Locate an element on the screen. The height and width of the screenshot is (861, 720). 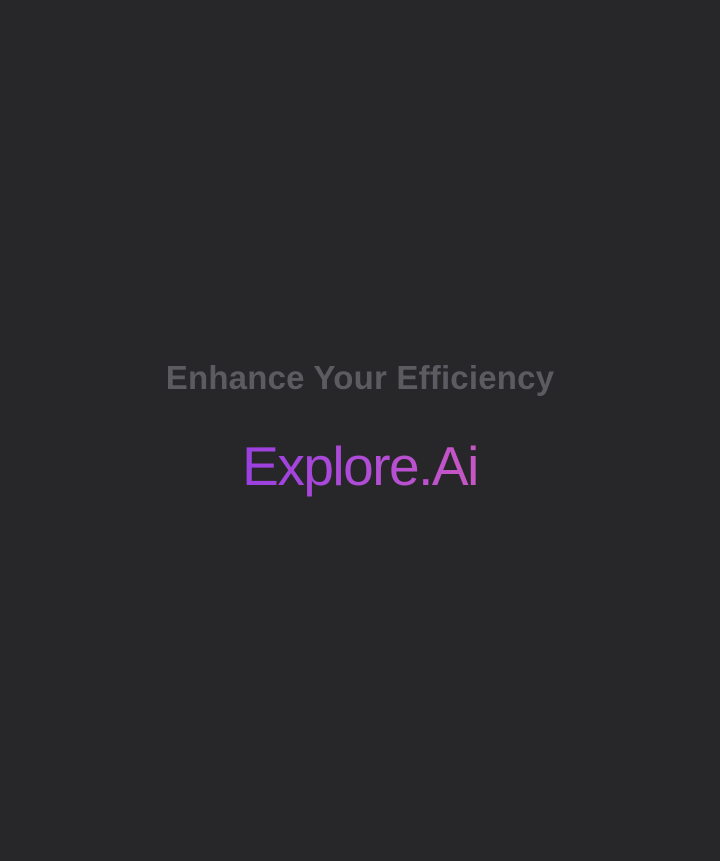
brand-logo: Explore.Ai is located at coordinates (360, 466).